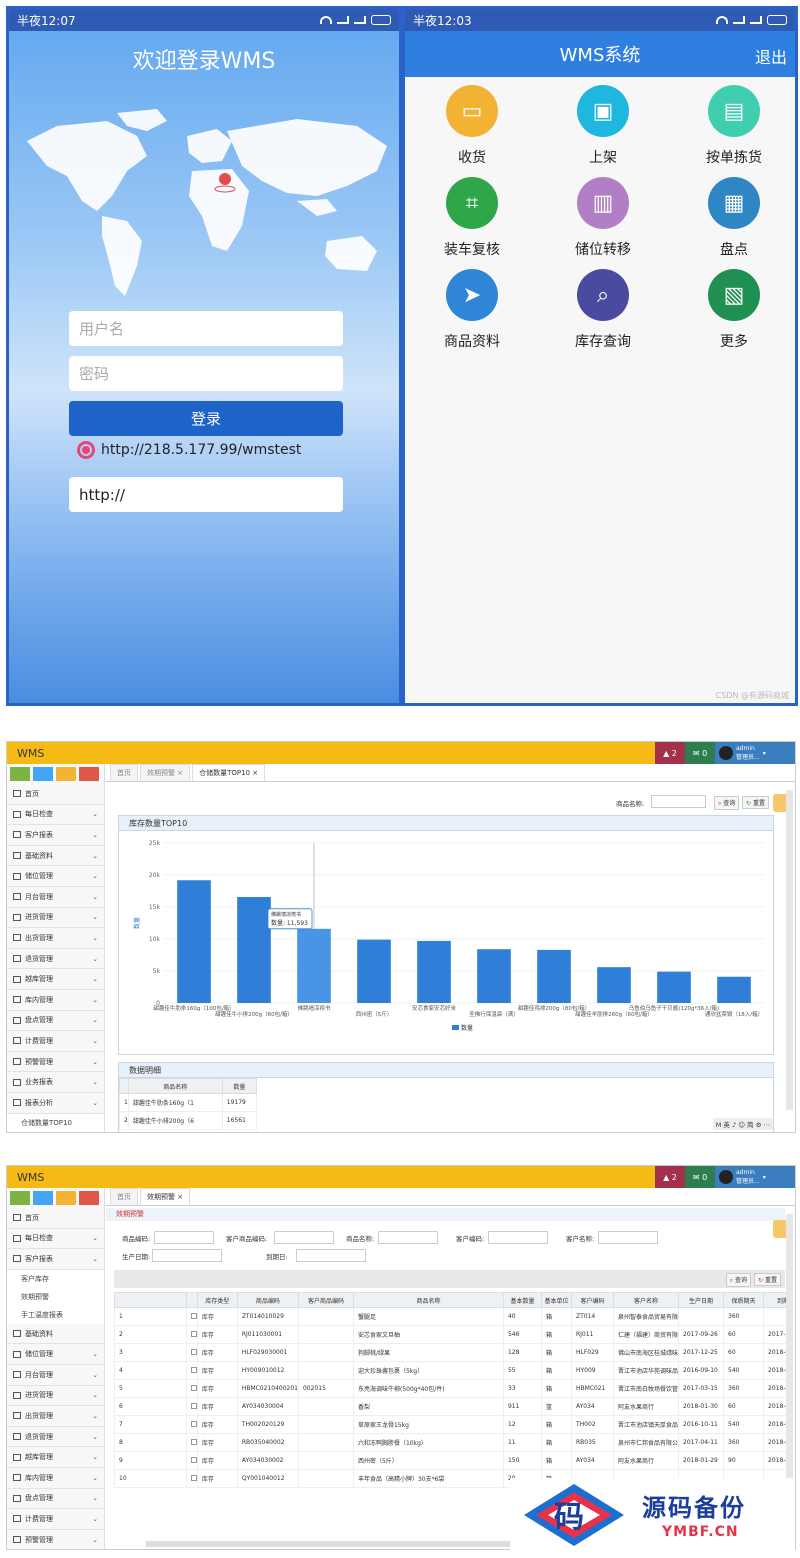  Describe the element at coordinates (603, 218) in the screenshot. I see `menu-tile: ▥ 储位转移` at that location.